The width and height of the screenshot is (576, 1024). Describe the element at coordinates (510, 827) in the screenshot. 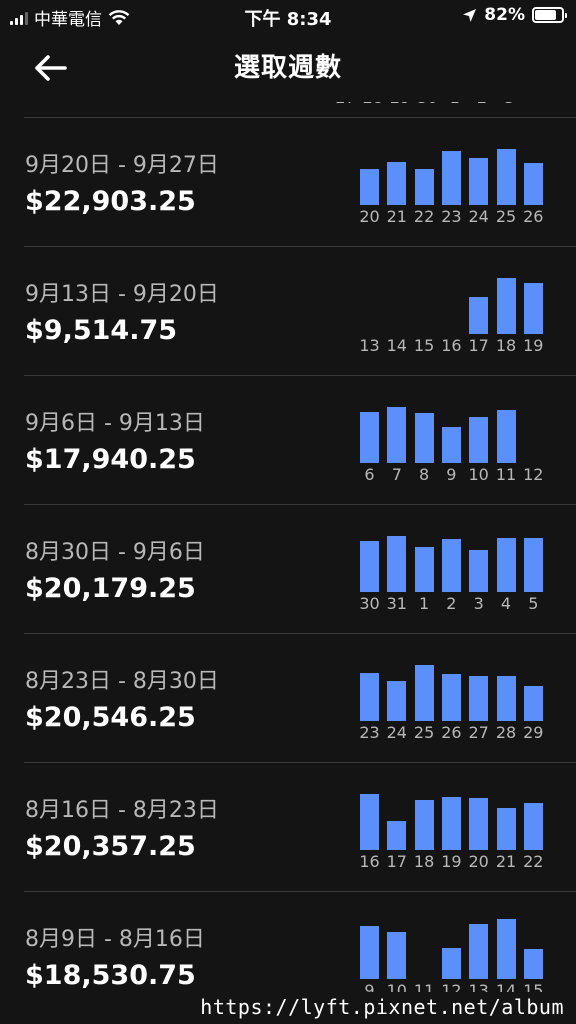

I see `chart-day-column: 21` at that location.